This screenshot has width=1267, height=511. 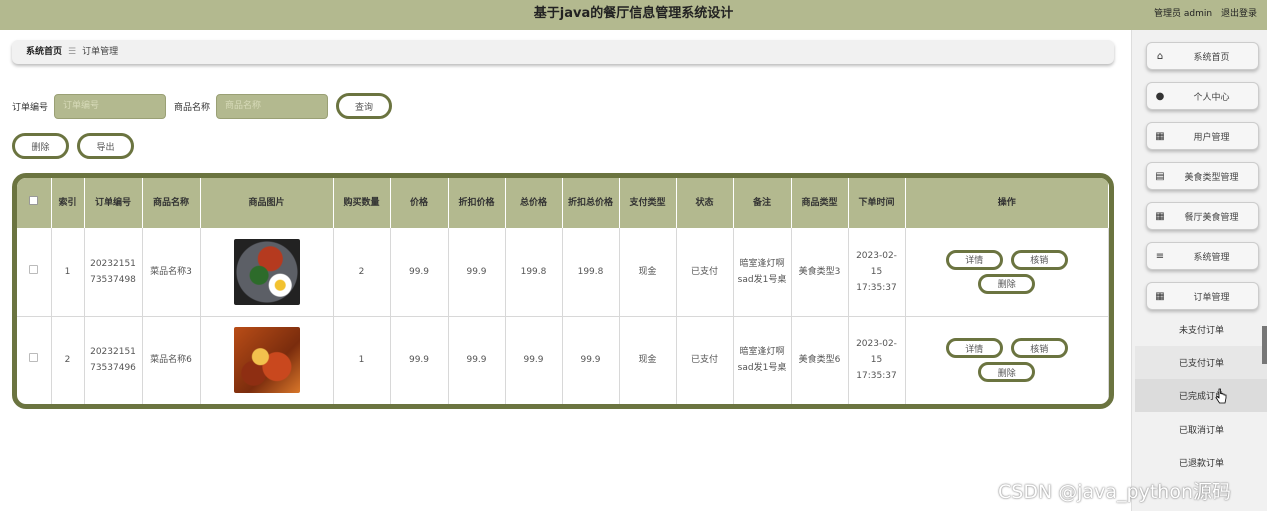 I want to click on sidebar-item-food-types: ▤ 美食类型管理, so click(x=1202, y=176).